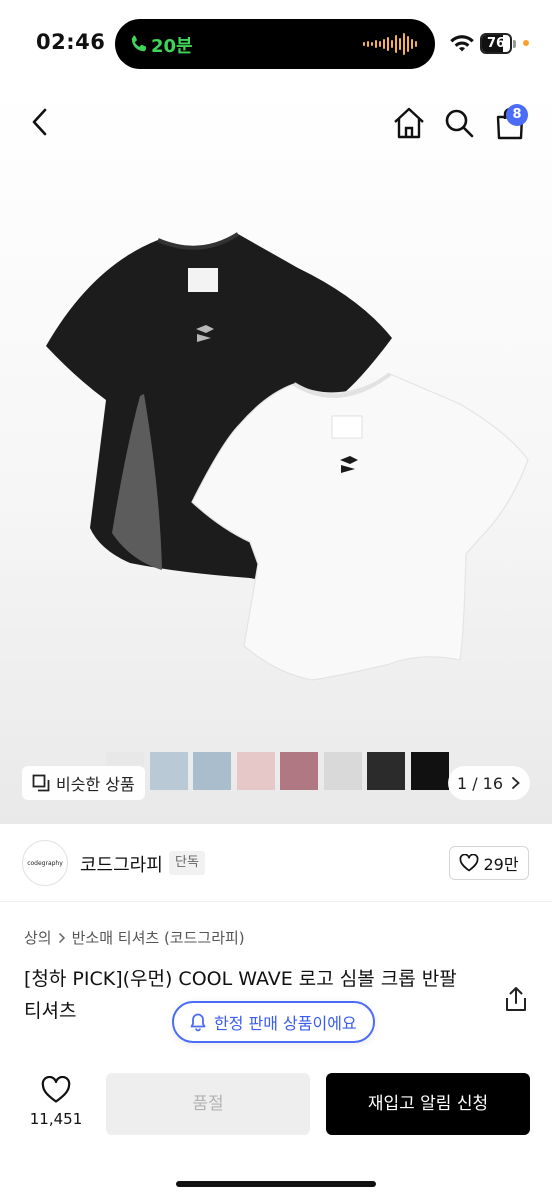  What do you see at coordinates (277, 771) in the screenshot?
I see `color-thumbnail-strip` at bounding box center [277, 771].